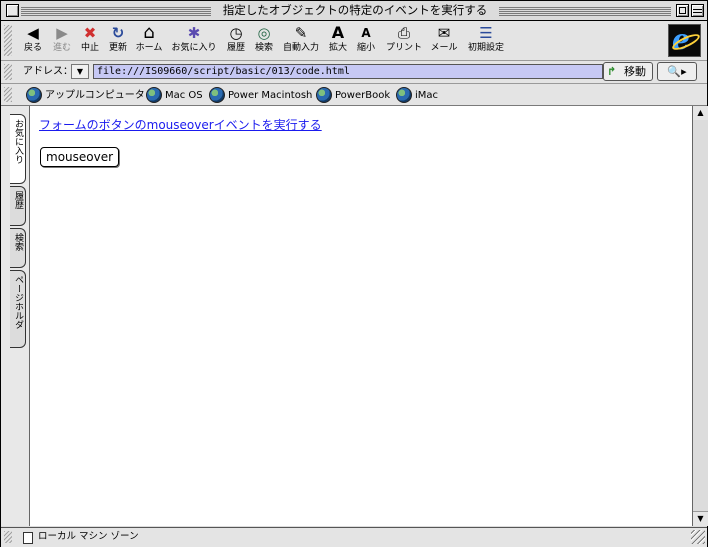 The height and width of the screenshot is (547, 708). What do you see at coordinates (48, 71) in the screenshot?
I see `address-label: アドレス：` at bounding box center [48, 71].